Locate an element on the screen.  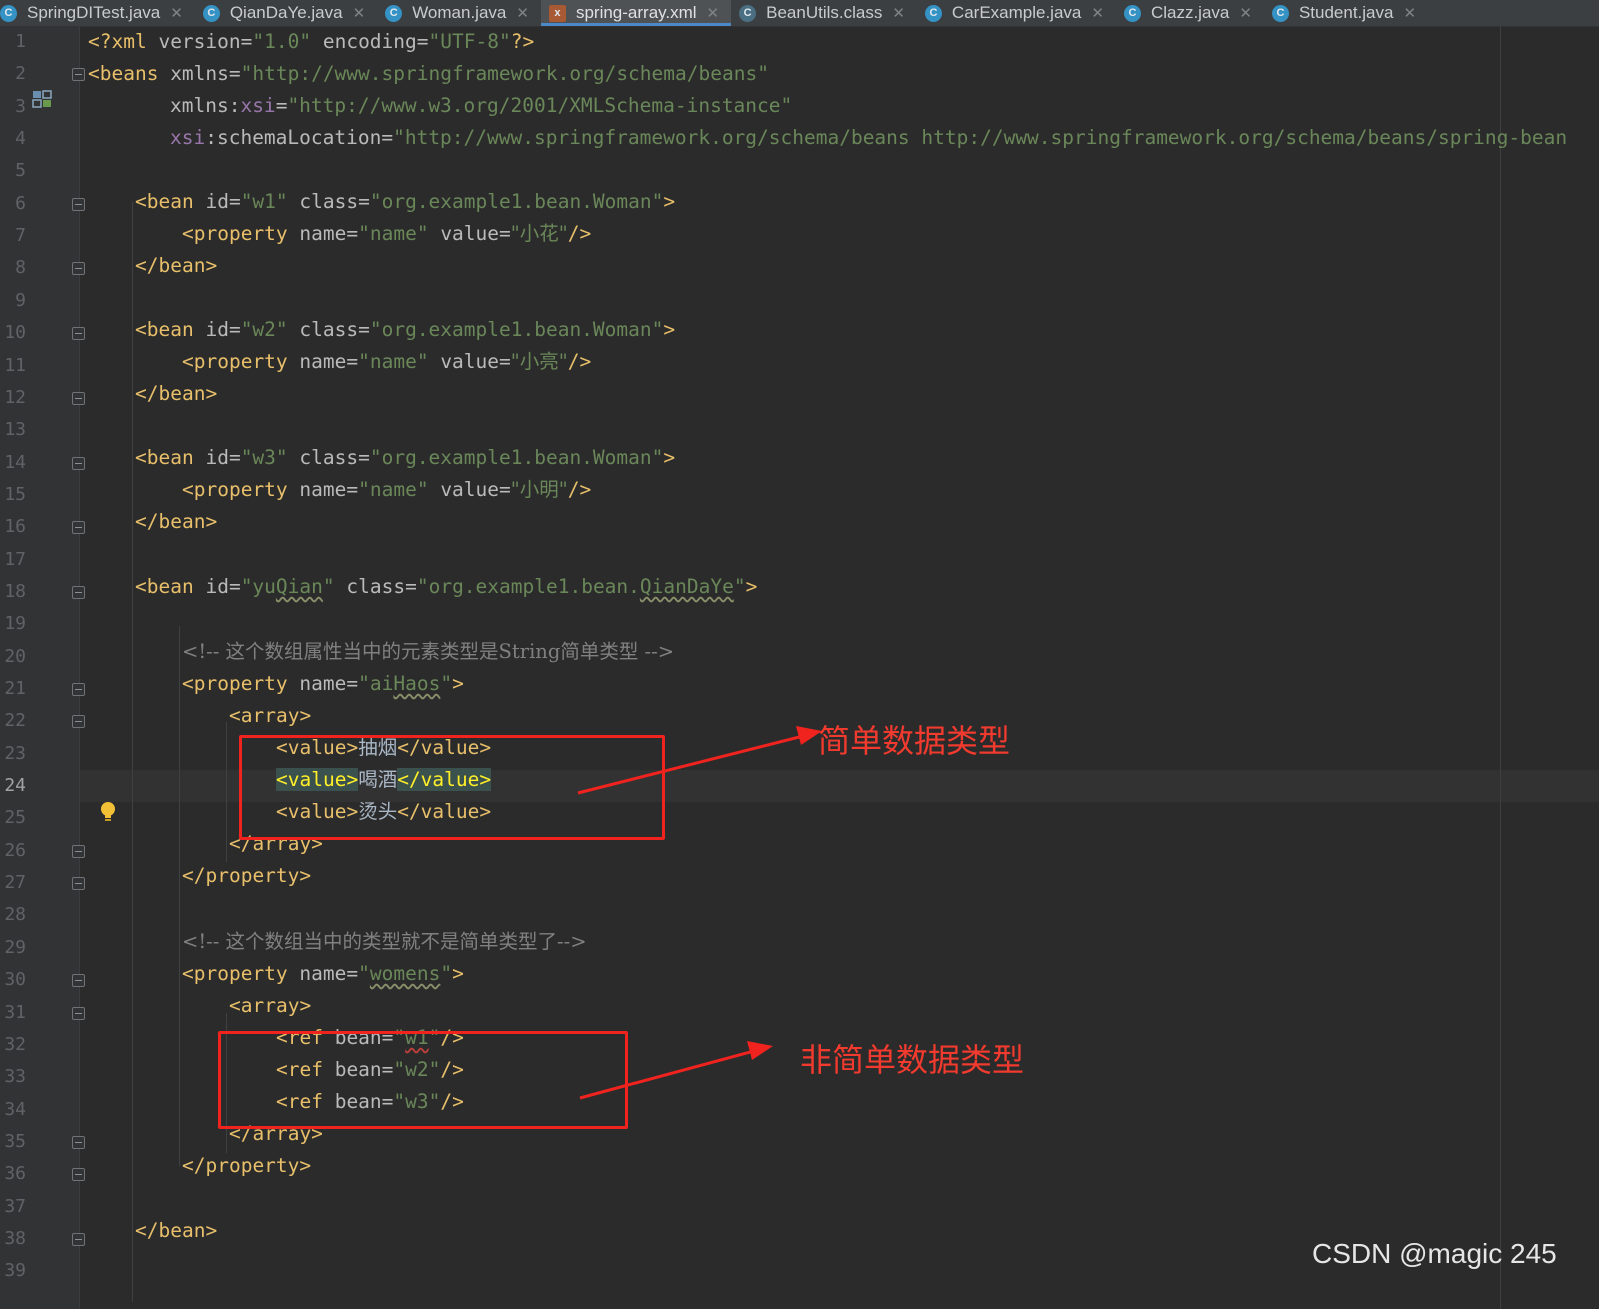
code-line-11: <property name="name" value="小亮"/> is located at coordinates (386, 362).